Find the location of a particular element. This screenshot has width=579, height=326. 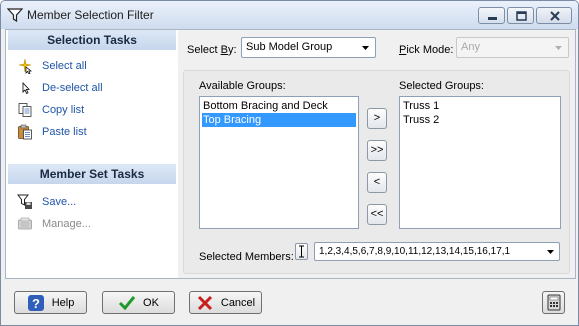

task-label: Select all is located at coordinates (64, 66).